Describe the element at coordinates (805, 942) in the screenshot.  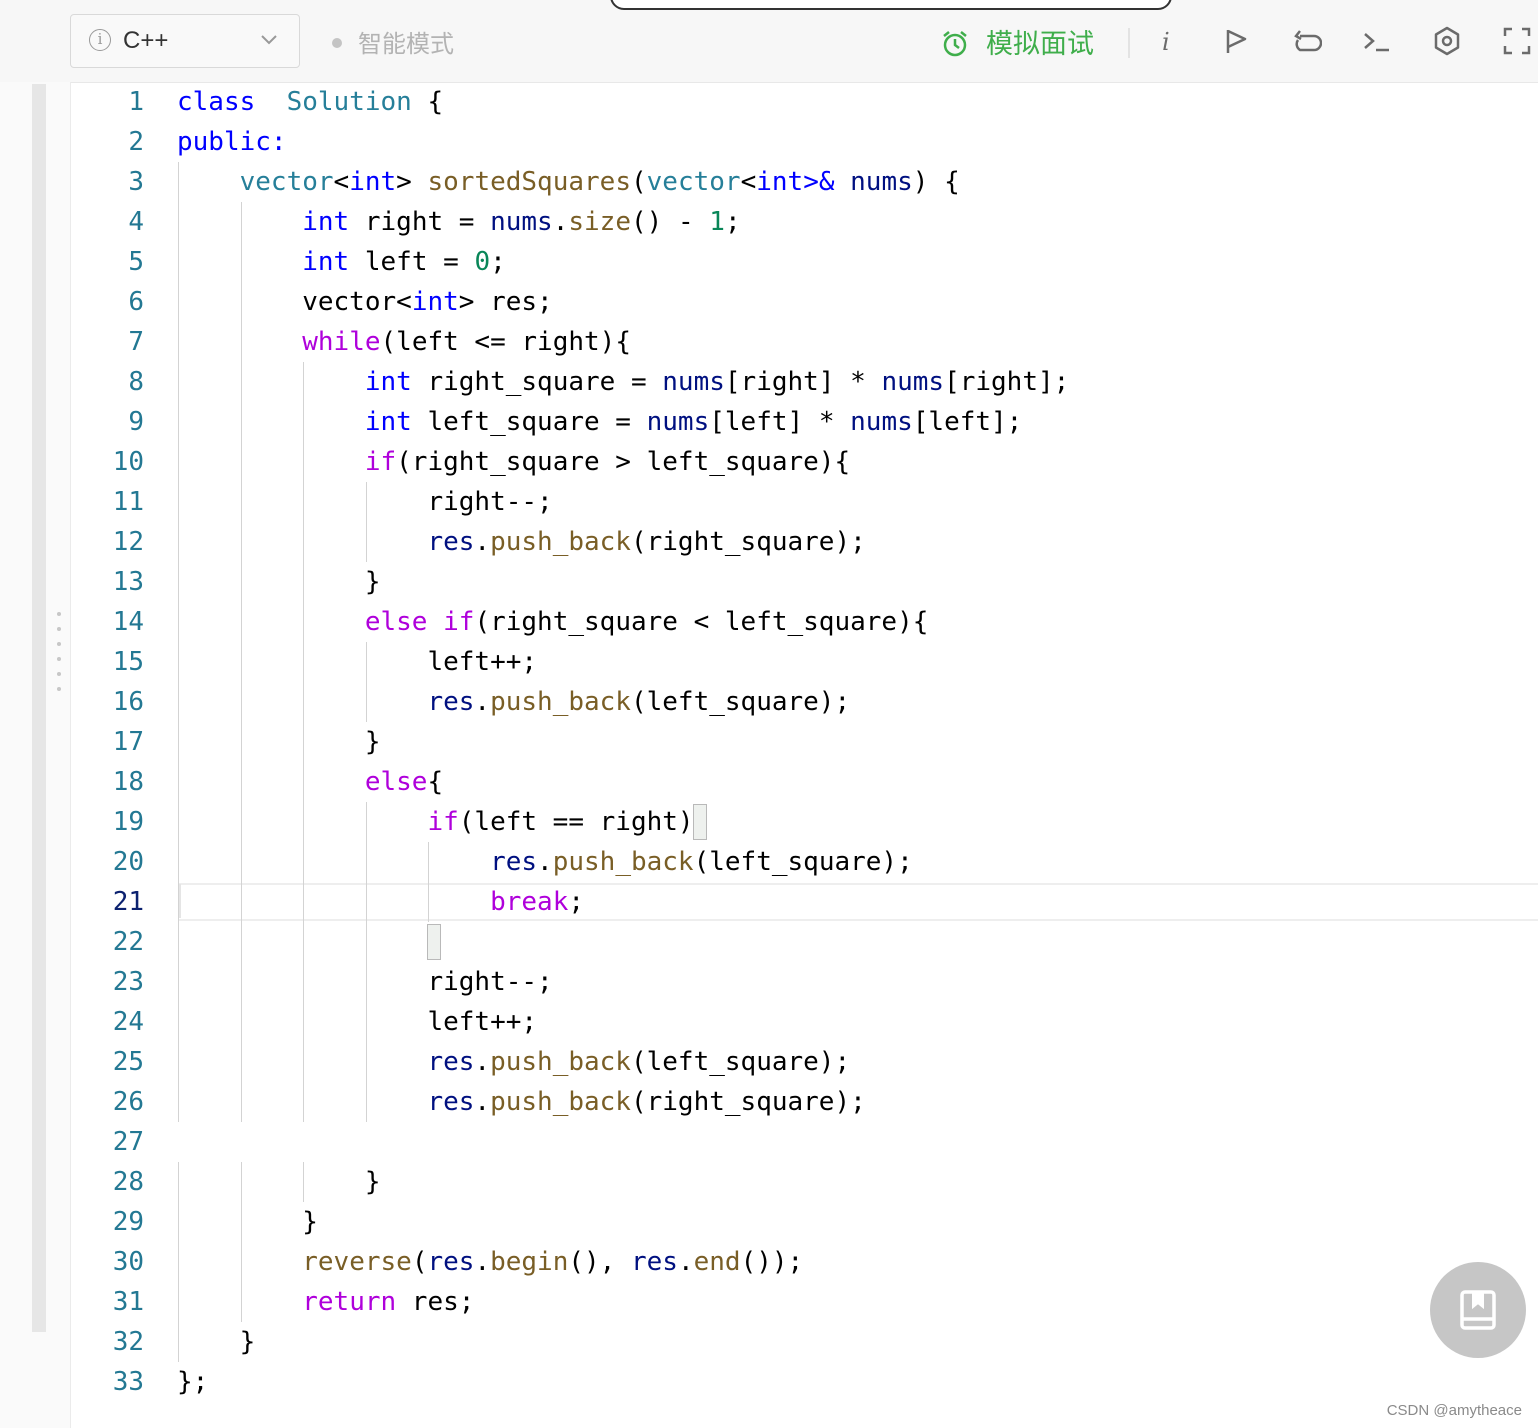
I see `code-line: 22 }` at that location.